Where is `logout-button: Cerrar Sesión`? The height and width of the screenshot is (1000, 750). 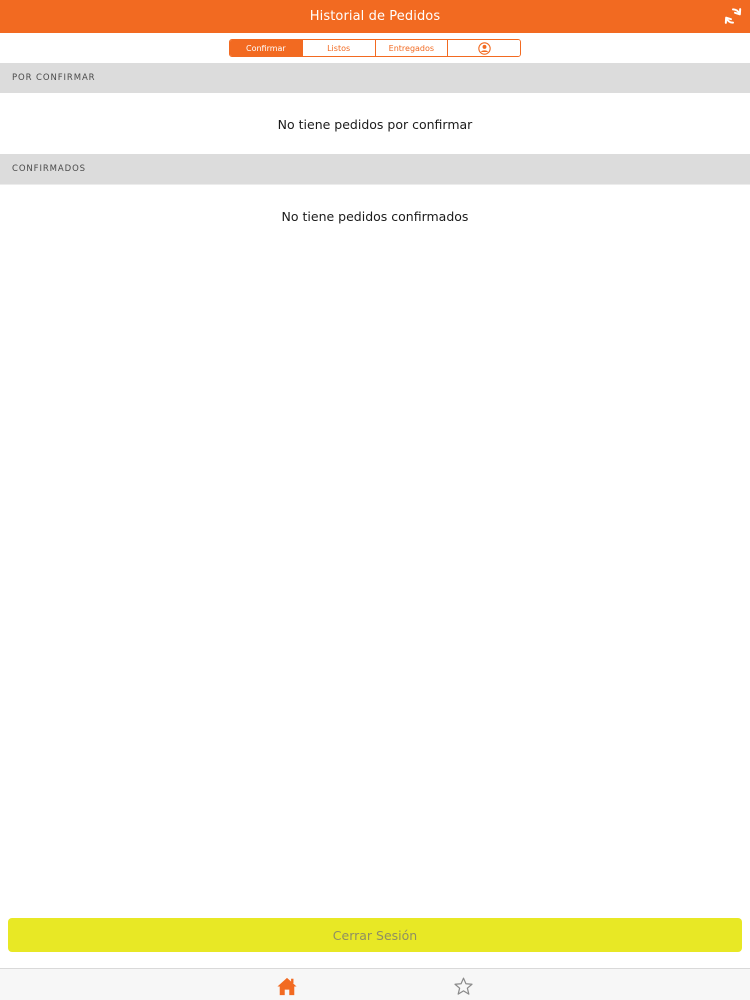 logout-button: Cerrar Sesión is located at coordinates (375, 935).